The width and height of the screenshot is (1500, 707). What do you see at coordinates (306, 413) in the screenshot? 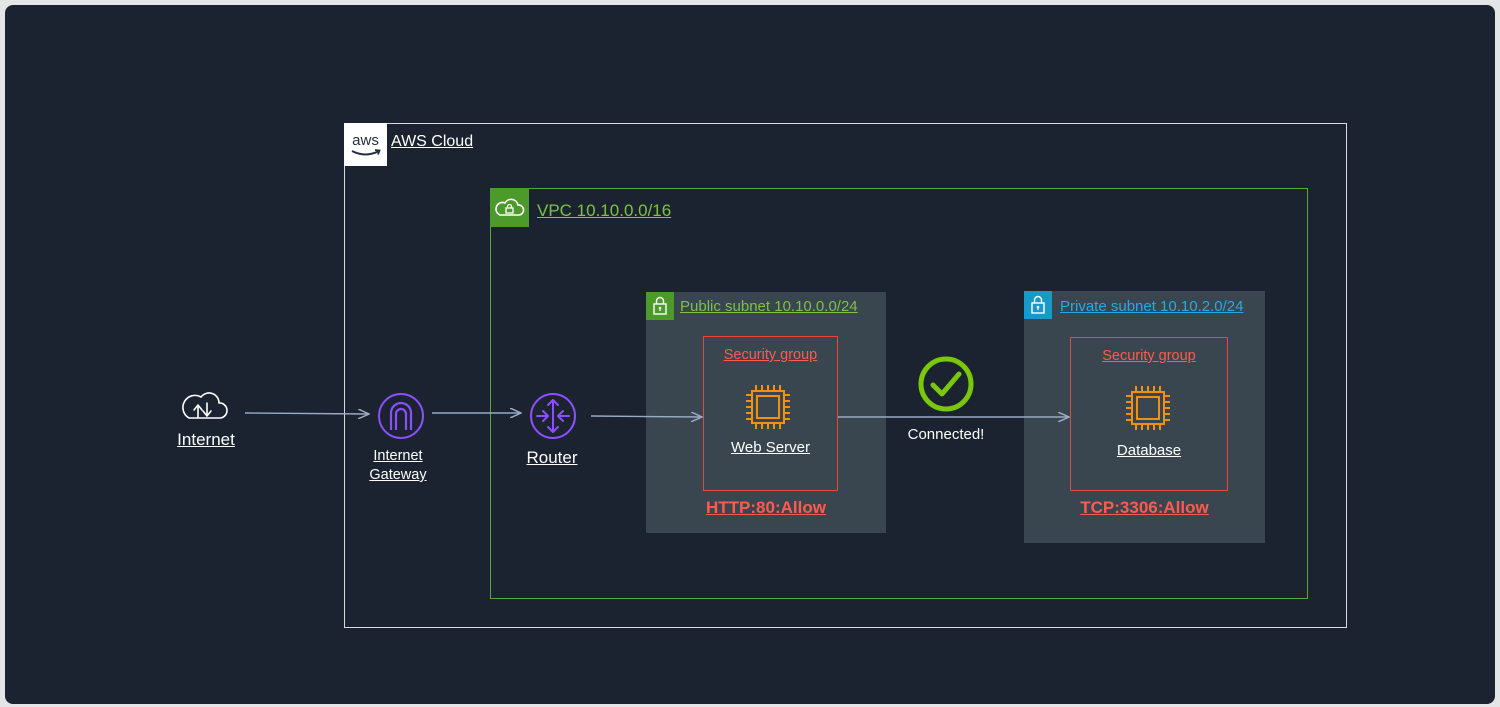
I see `flow-internet-to-gateway` at bounding box center [306, 413].